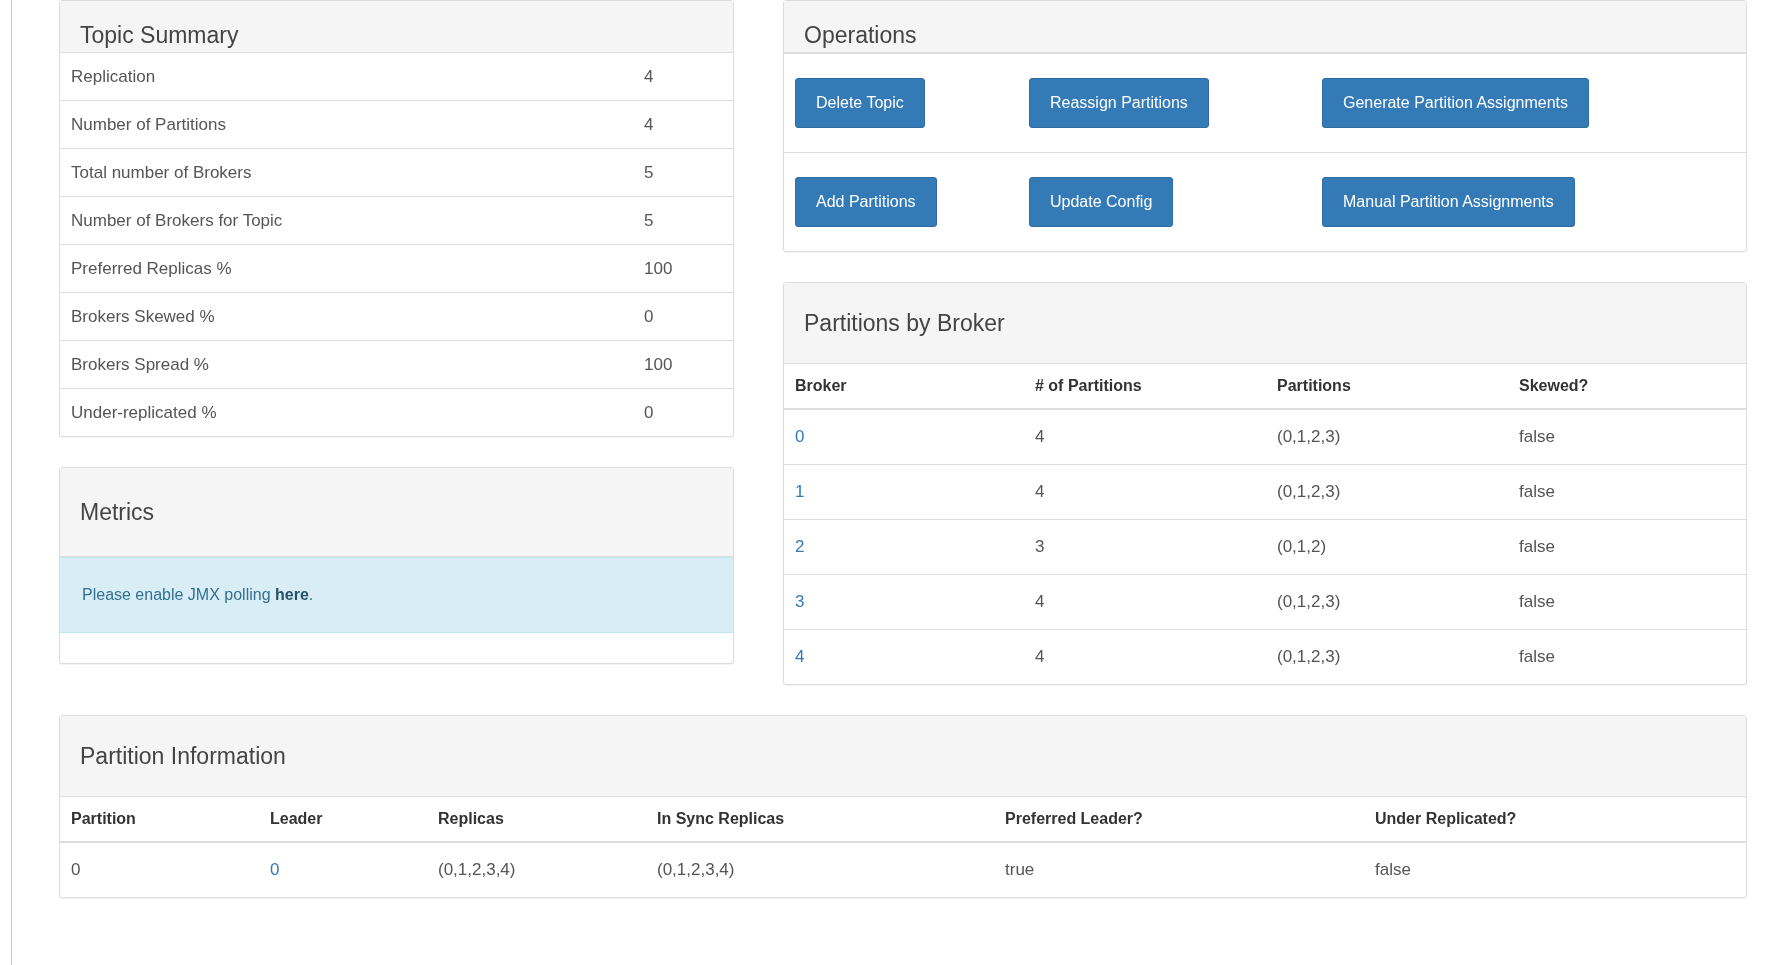 Image resolution: width=1782 pixels, height=965 pixels. Describe the element at coordinates (159, 819) in the screenshot. I see `column-header: Partition` at that location.